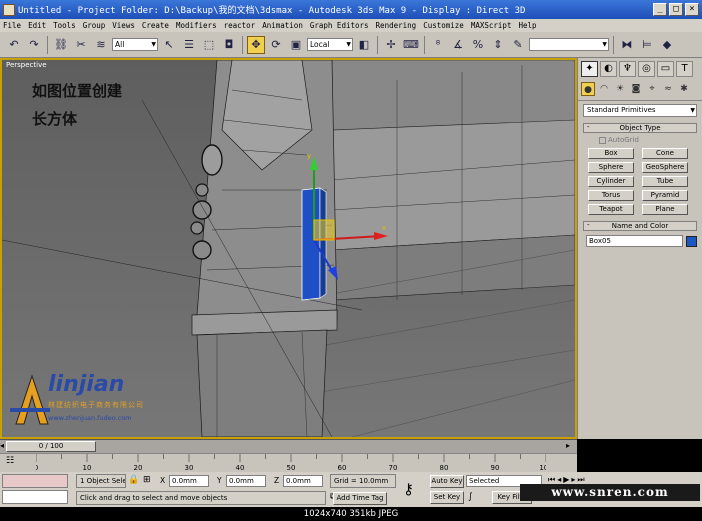 This screenshot has height=521, width=702. I want to click on geometry-icon: ●, so click(588, 89).